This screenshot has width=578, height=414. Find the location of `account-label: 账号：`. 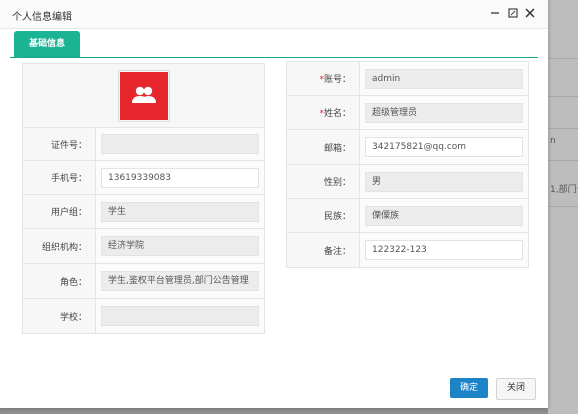

account-label: 账号： is located at coordinates (337, 80).